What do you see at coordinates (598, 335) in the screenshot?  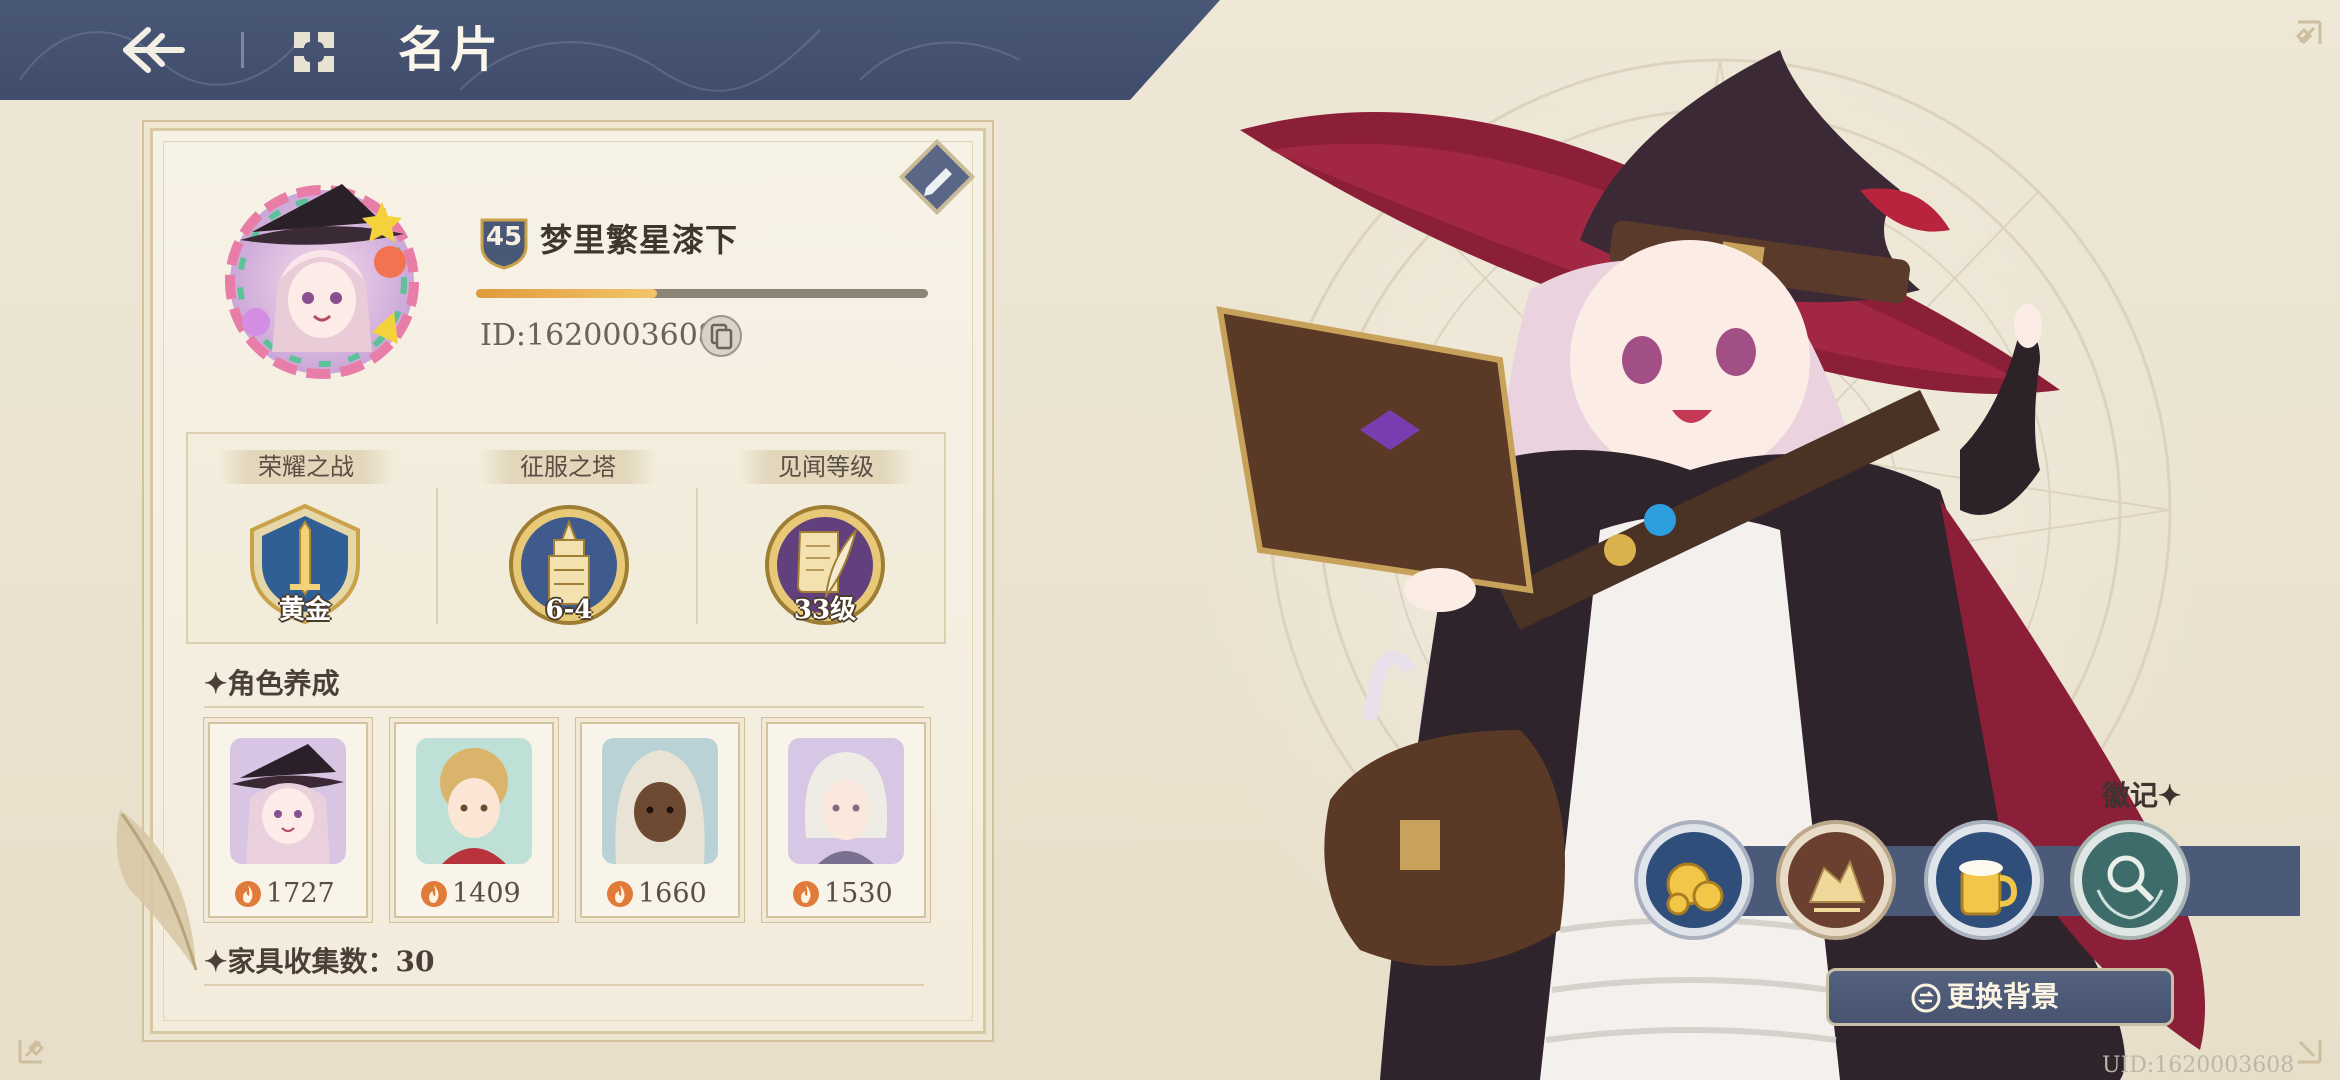 I see `player-id: ID:1620003608` at bounding box center [598, 335].